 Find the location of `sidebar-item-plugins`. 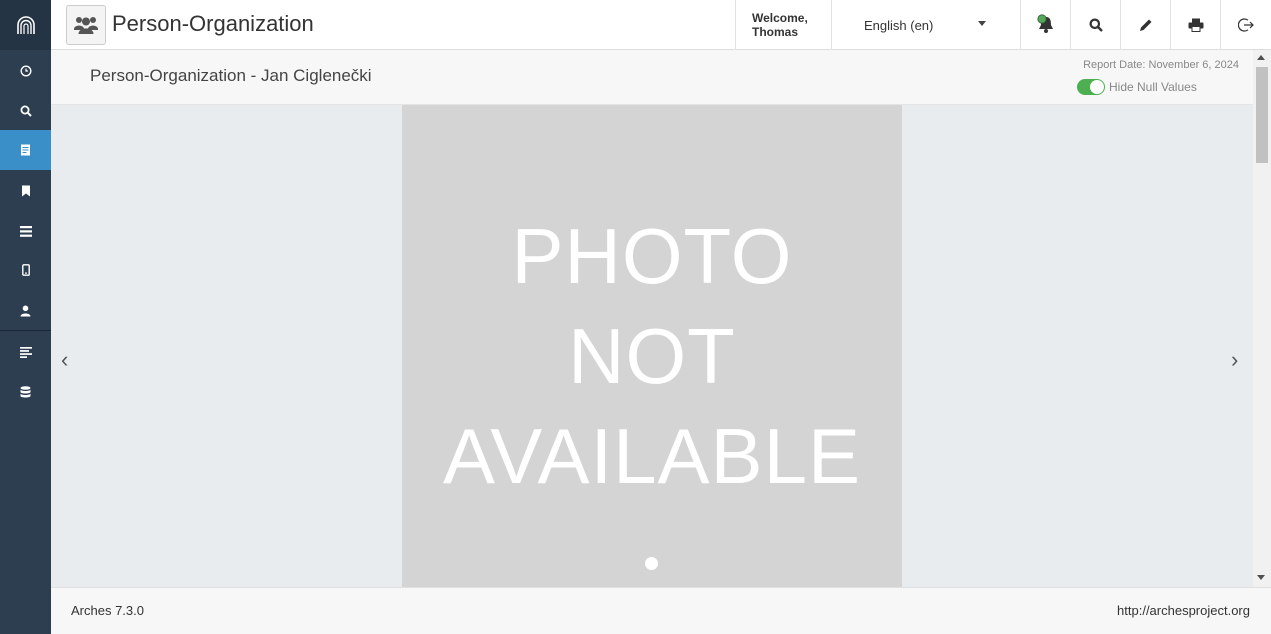

sidebar-item-plugins is located at coordinates (25, 352).